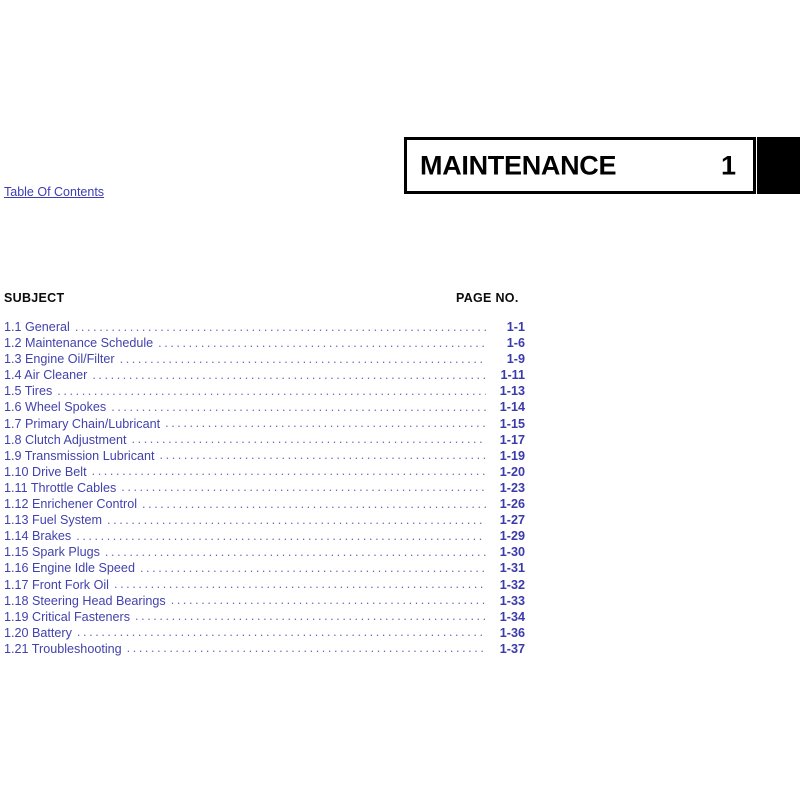  Describe the element at coordinates (79, 455) in the screenshot. I see `toc-entry-label: 1.9 Transmission Lubricant` at that location.